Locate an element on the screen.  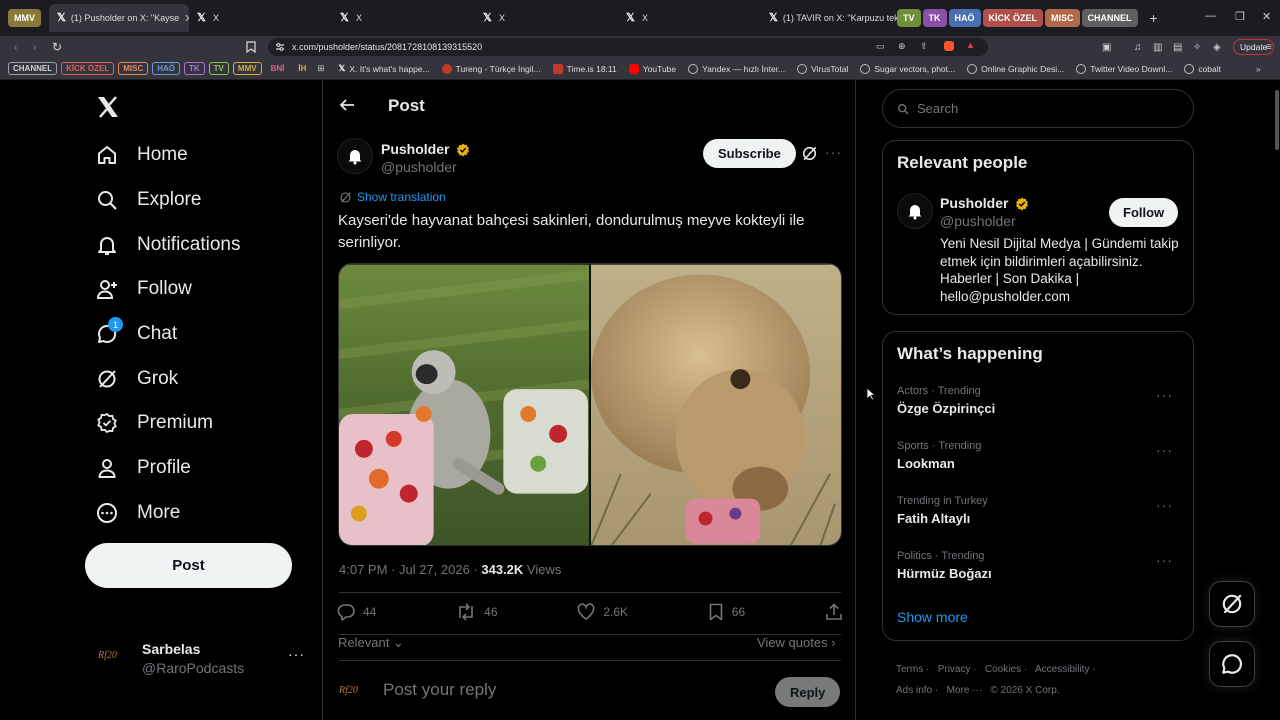
tab-group-tv: TV is located at coordinates (909, 18).